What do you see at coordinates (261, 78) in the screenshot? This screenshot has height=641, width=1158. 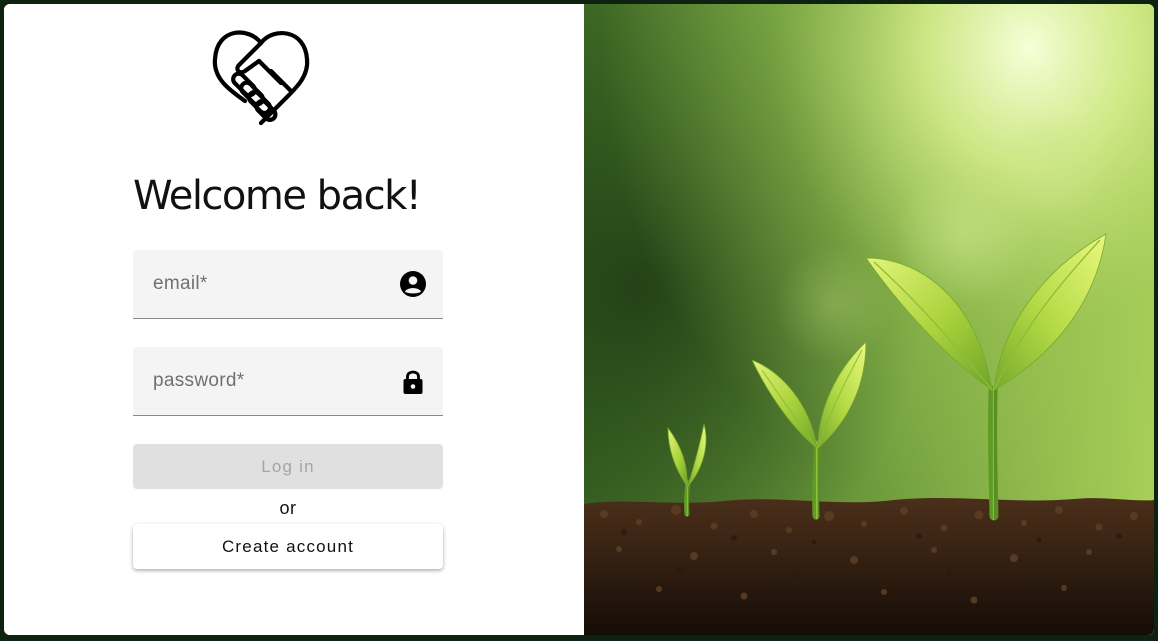 I see `heart-handshake-icon` at bounding box center [261, 78].